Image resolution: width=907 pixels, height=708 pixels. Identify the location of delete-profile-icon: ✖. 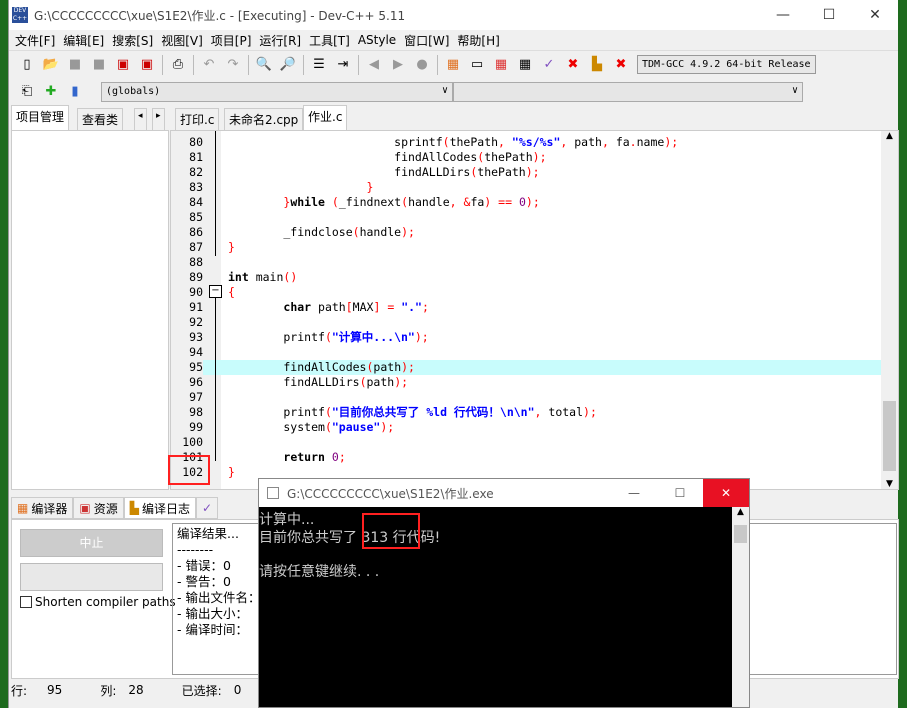
(621, 65).